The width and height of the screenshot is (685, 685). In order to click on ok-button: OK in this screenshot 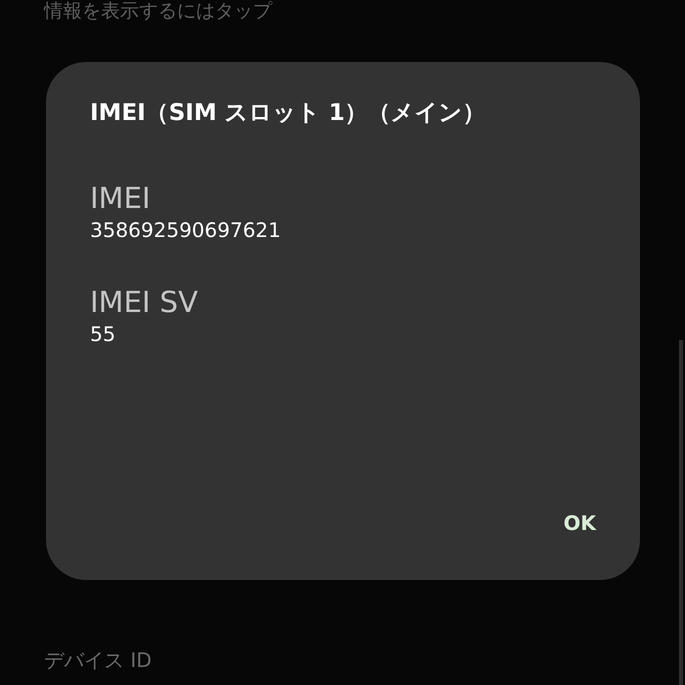, I will do `click(580, 523)`.